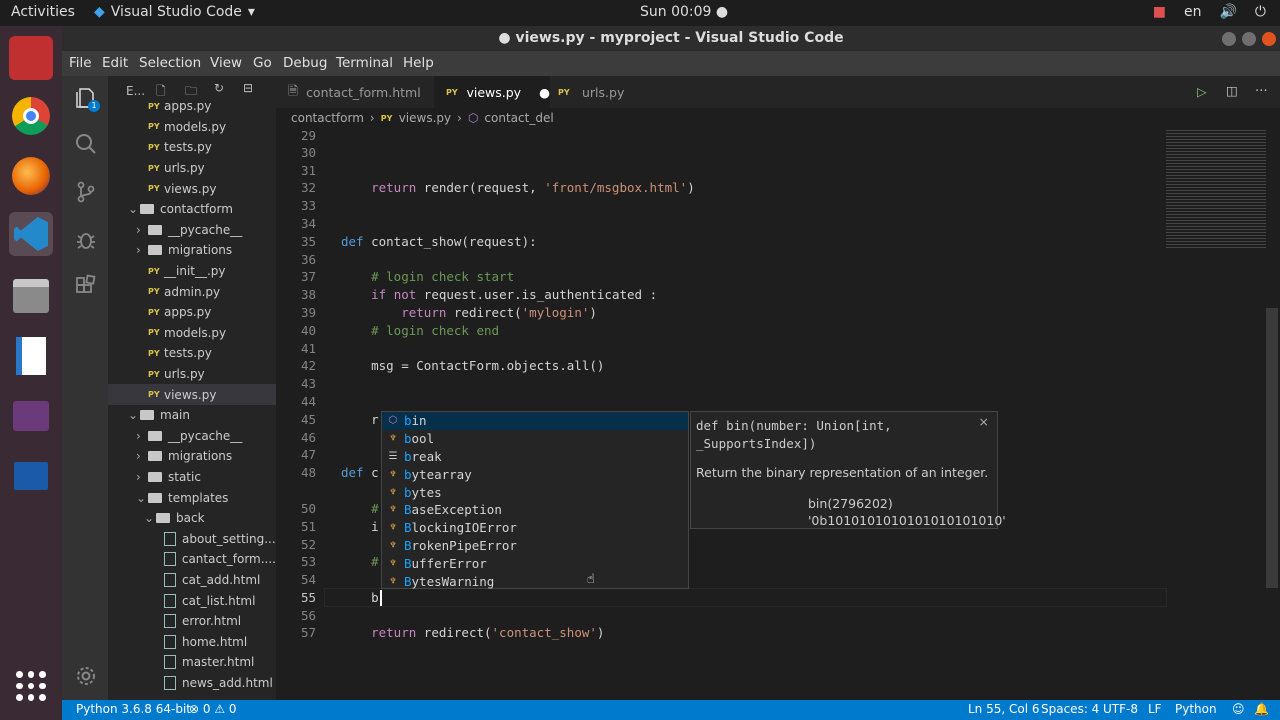 The width and height of the screenshot is (1280, 720). I want to click on extensions-icon, so click(86, 286).